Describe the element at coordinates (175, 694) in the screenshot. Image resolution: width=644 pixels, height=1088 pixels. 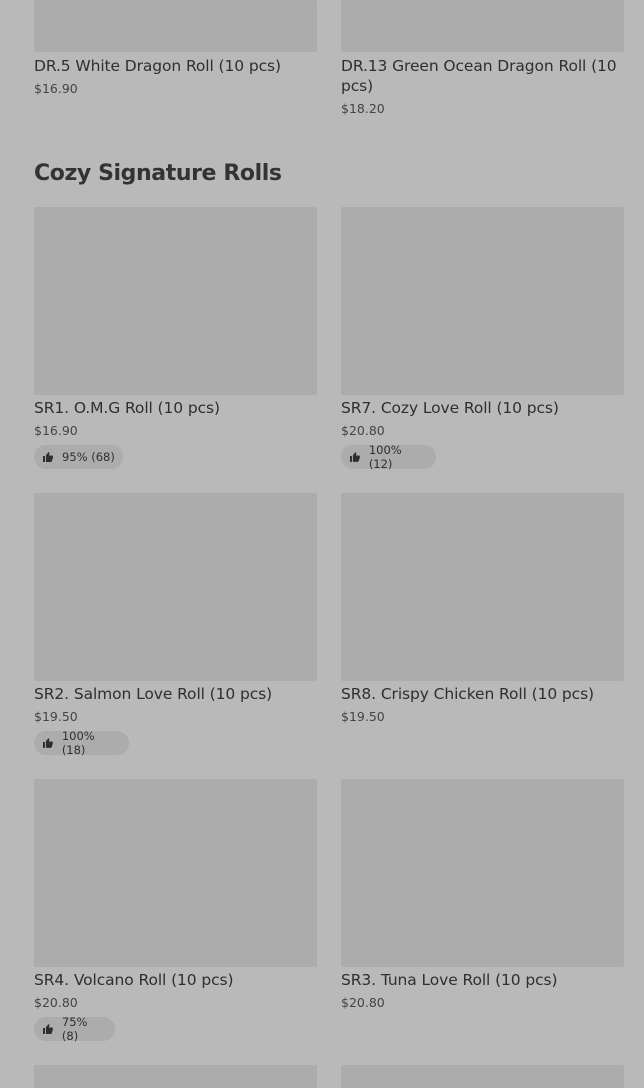
I see `item-name: SR2. Salmon Love Roll (10 pcs)` at that location.